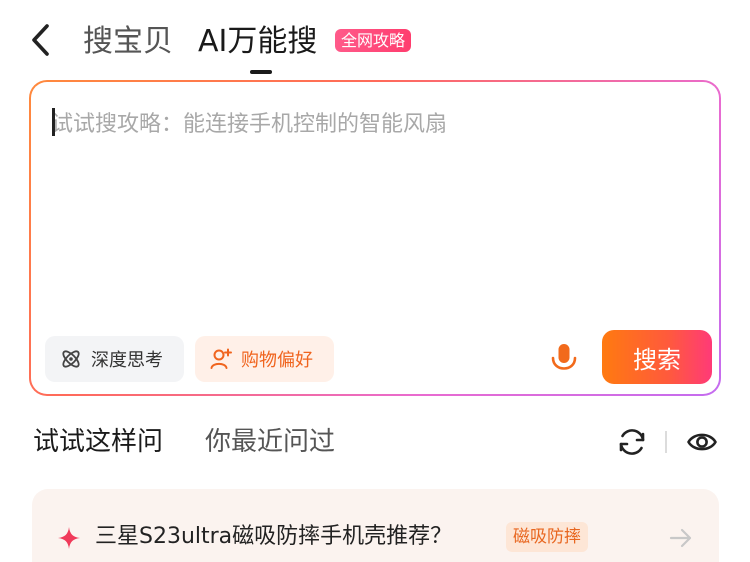 The width and height of the screenshot is (750, 562). I want to click on shopping-preference-label: 购物偏好, so click(277, 360).